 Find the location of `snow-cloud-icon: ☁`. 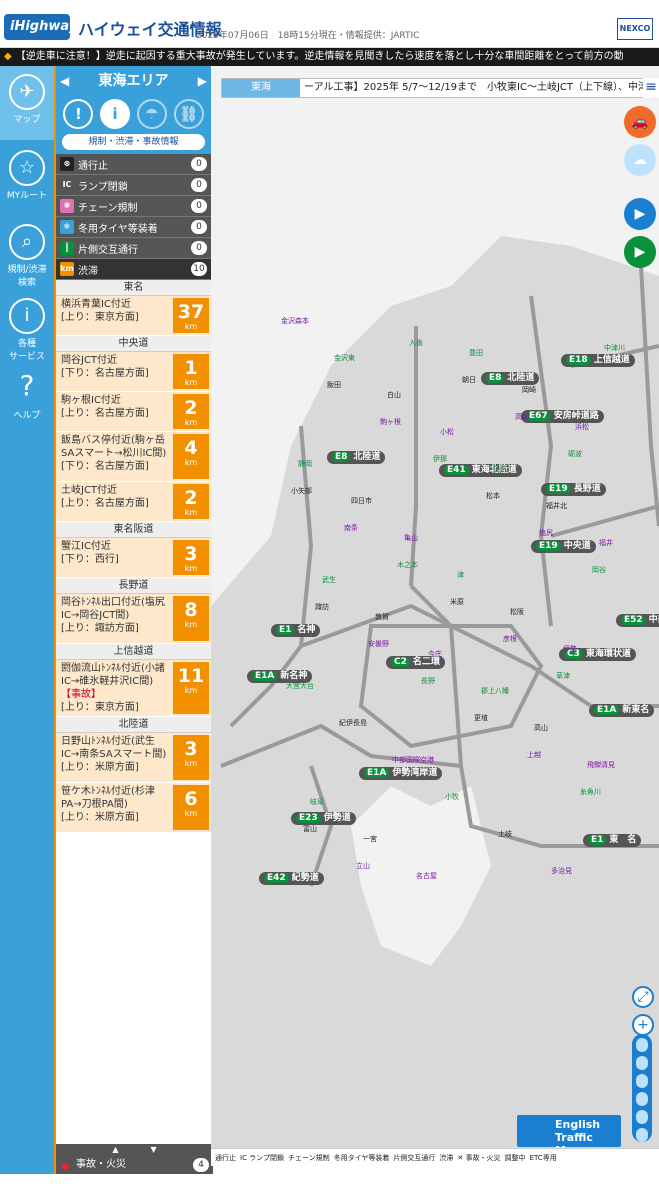

snow-cloud-icon: ☁ is located at coordinates (640, 160).